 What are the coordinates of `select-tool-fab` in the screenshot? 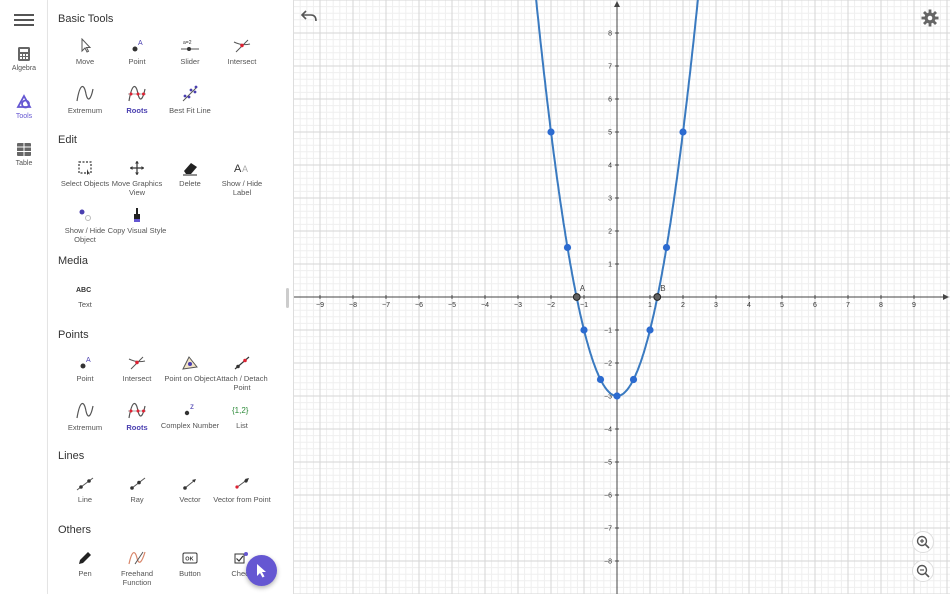 It's located at (261, 570).